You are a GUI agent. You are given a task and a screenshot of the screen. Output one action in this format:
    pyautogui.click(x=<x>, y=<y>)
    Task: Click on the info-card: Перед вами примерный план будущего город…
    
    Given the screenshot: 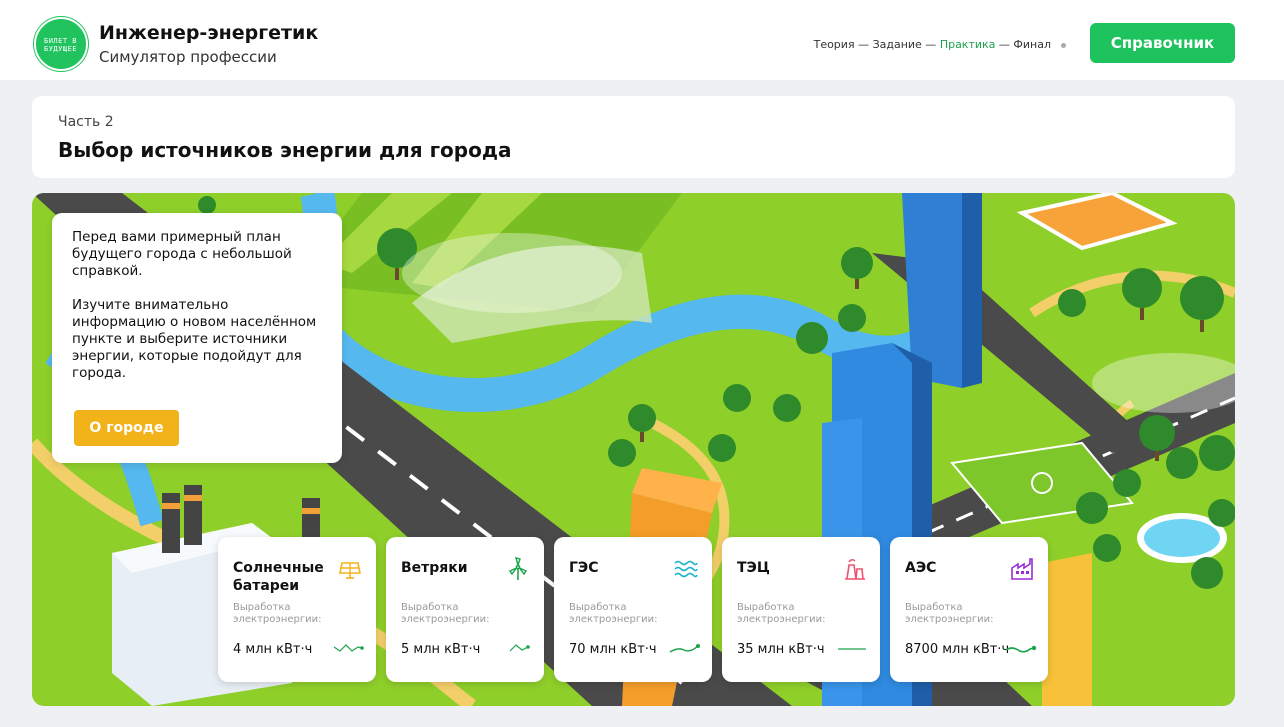 What is the action you would take?
    pyautogui.click(x=197, y=338)
    